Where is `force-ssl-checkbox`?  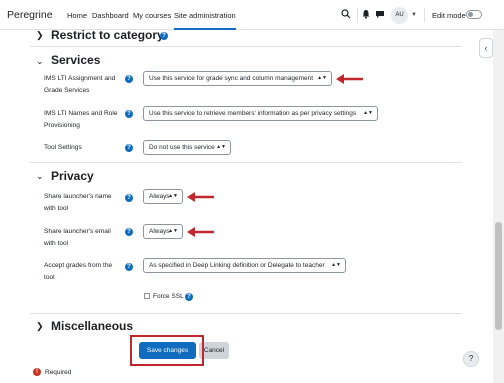 force-ssl-checkbox is located at coordinates (147, 296).